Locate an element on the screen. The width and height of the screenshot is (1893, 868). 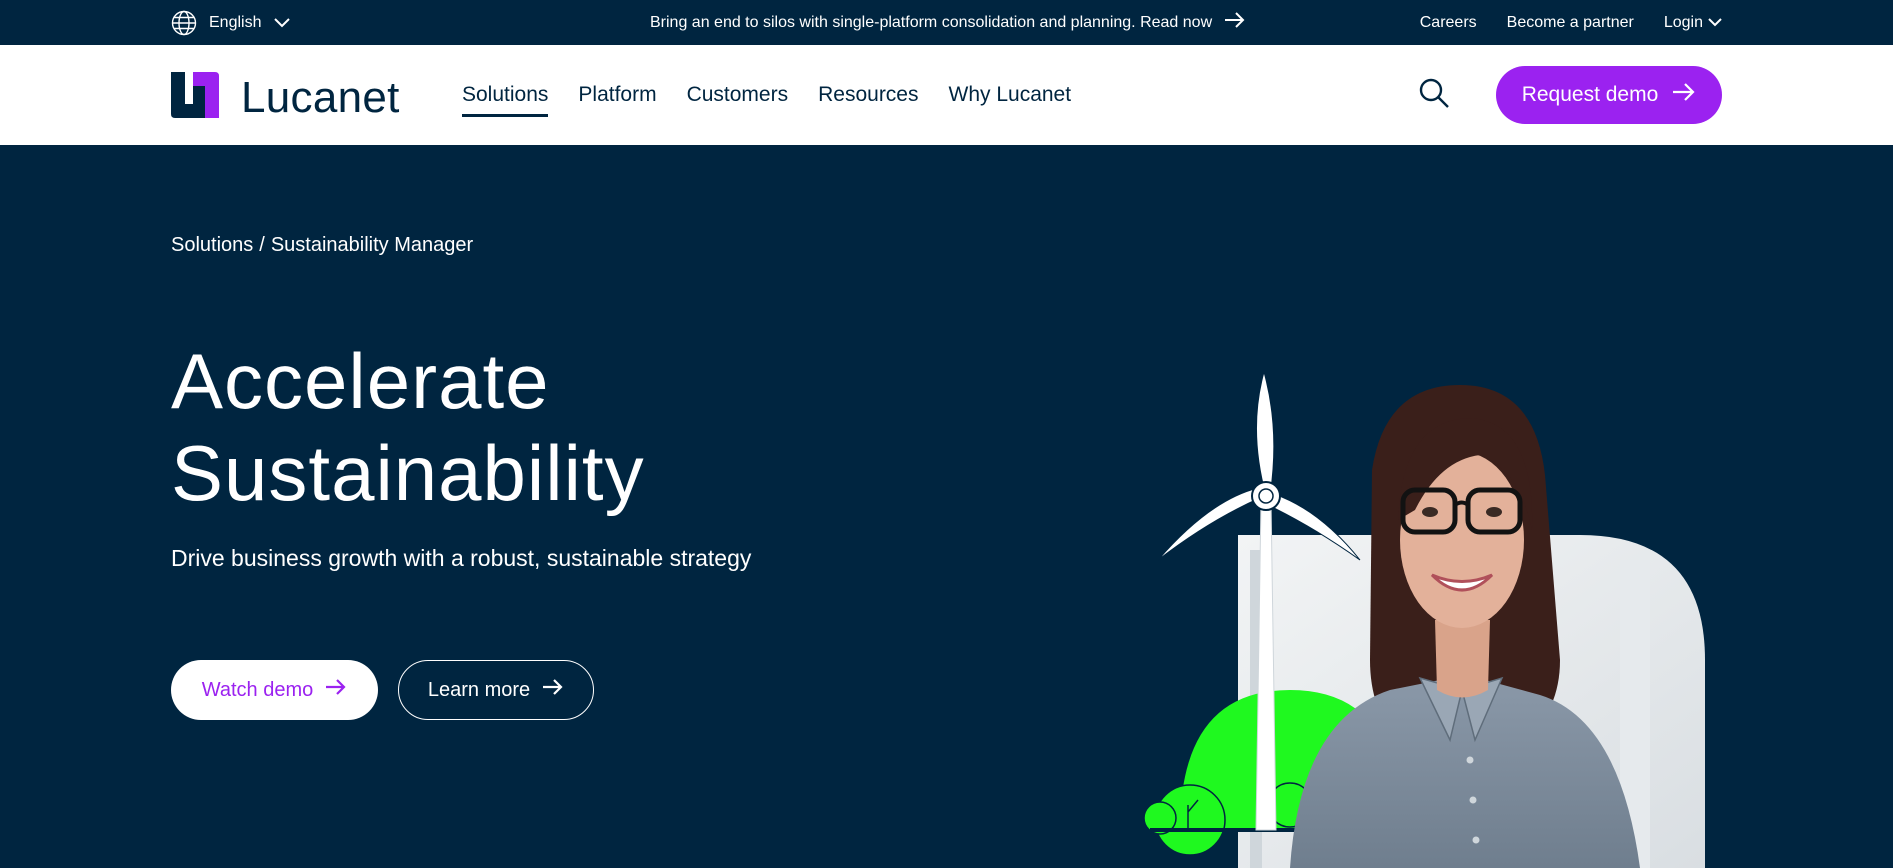
learn-more-button: Learn more is located at coordinates (496, 690).